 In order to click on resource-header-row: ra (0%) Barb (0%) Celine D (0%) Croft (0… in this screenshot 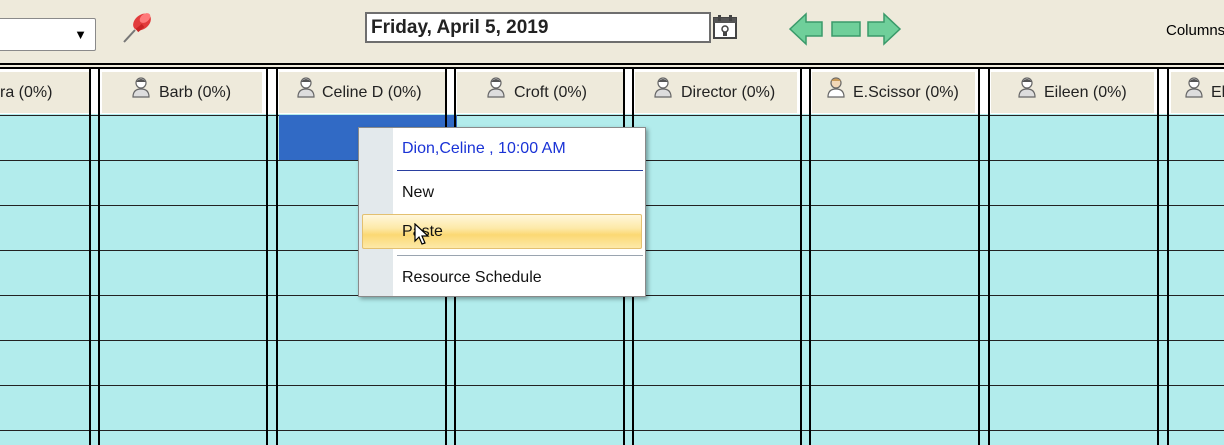, I will do `click(612, 91)`.